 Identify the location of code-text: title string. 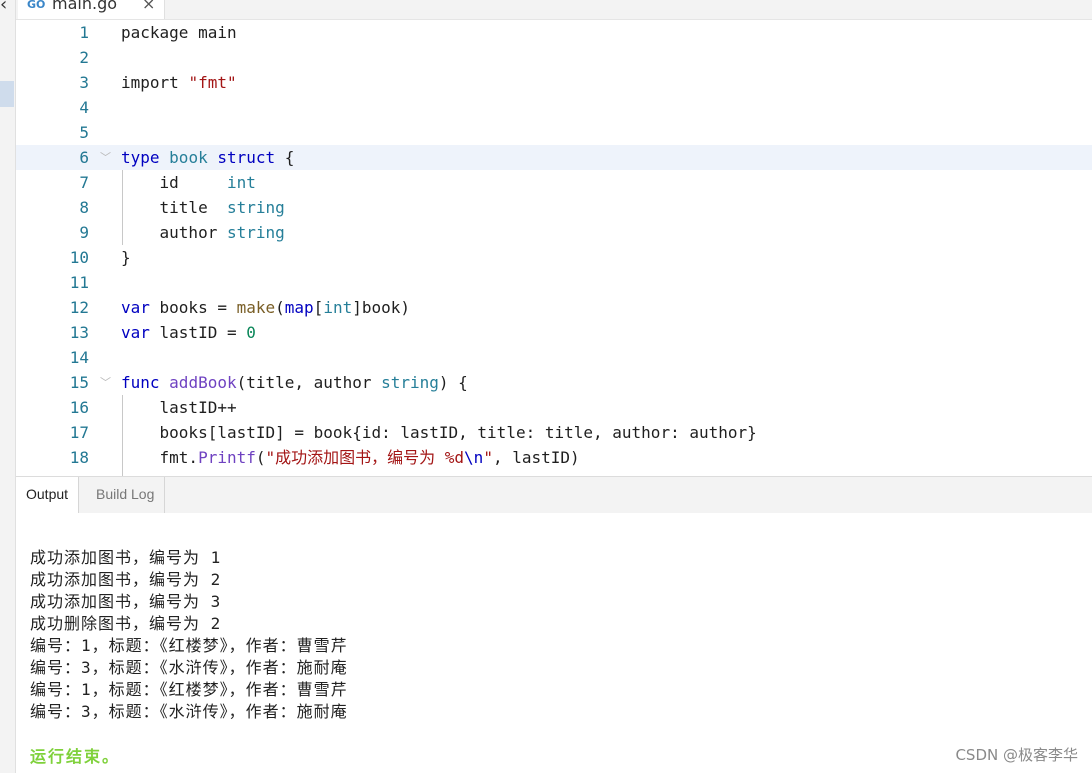
(203, 207).